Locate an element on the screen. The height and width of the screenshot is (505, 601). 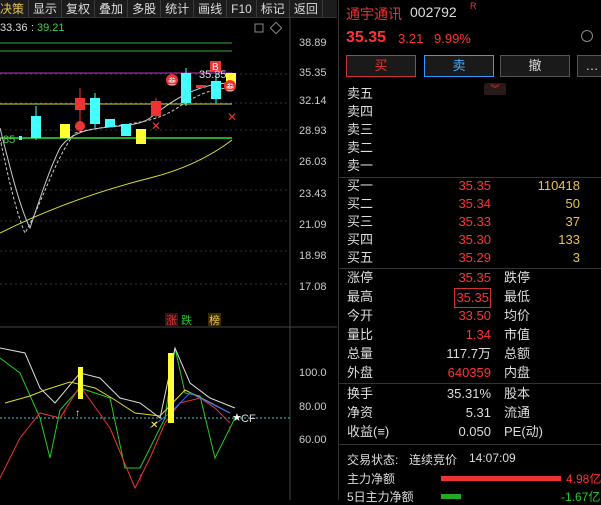
bid-row: 买一 35.35 110418 is located at coordinates (470, 186).